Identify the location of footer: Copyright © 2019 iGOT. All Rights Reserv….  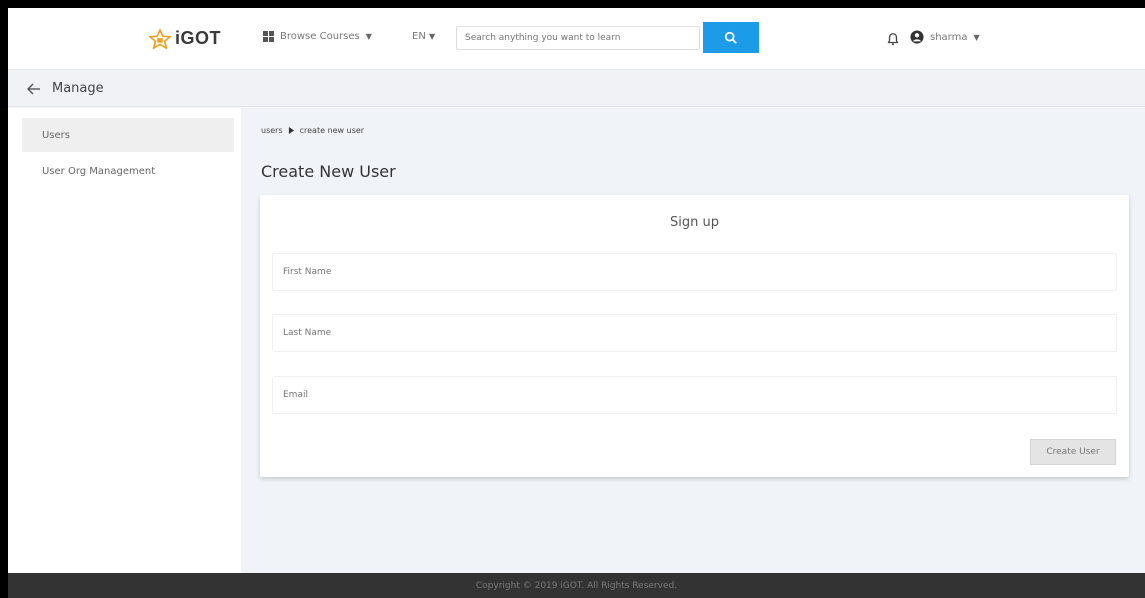
(576, 585).